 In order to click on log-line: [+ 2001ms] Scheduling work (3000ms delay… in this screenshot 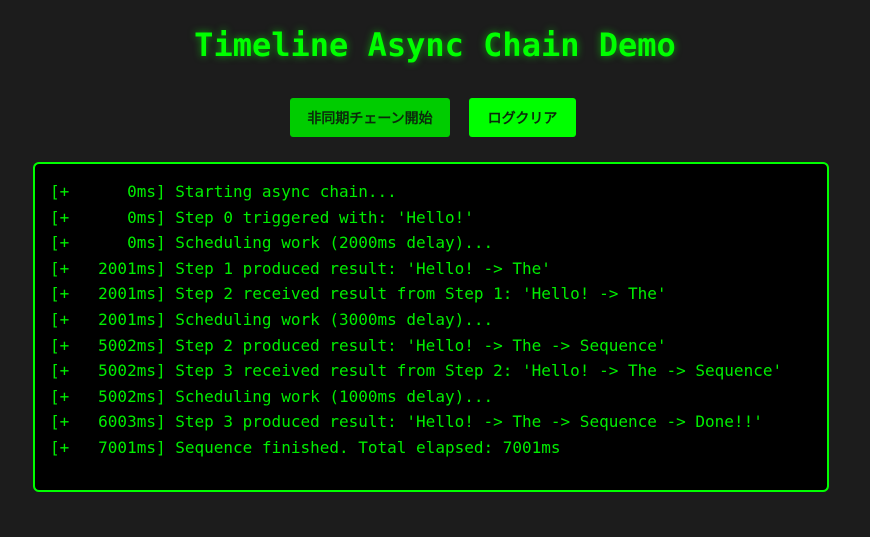, I will do `click(272, 319)`.